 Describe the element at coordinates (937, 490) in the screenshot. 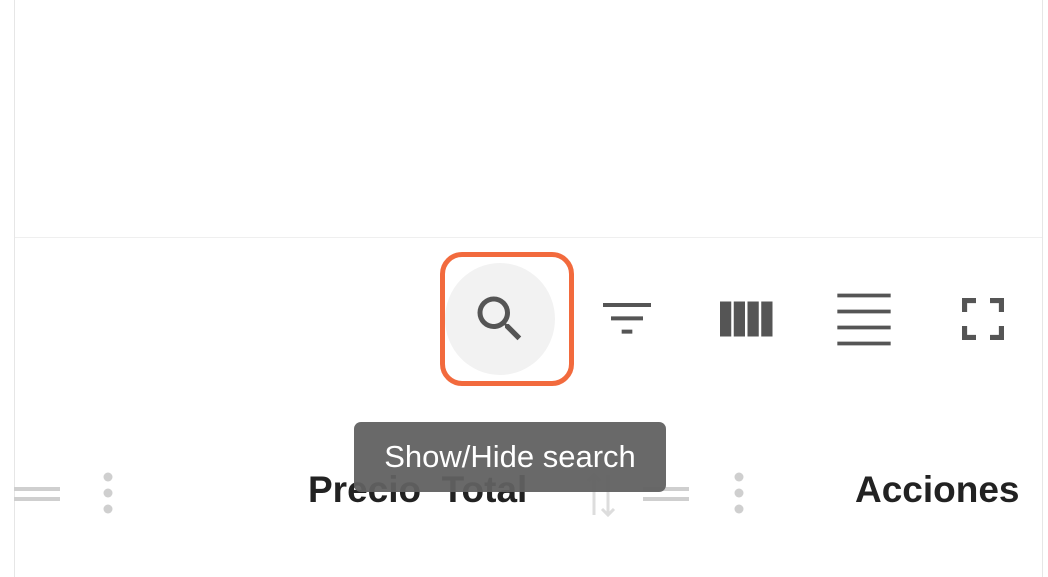

I see `column-header-acciones: Acciones` at that location.